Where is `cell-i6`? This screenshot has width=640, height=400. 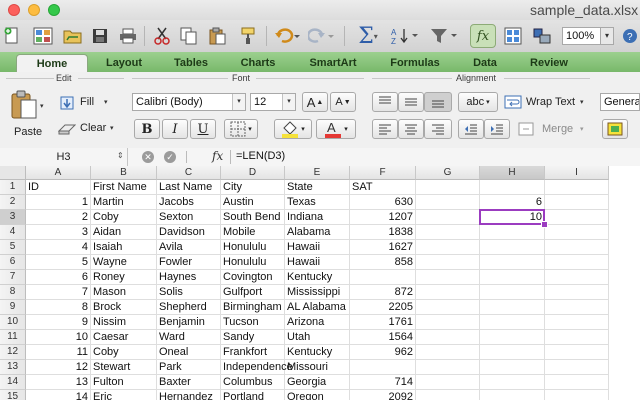
cell-i6 is located at coordinates (577, 262).